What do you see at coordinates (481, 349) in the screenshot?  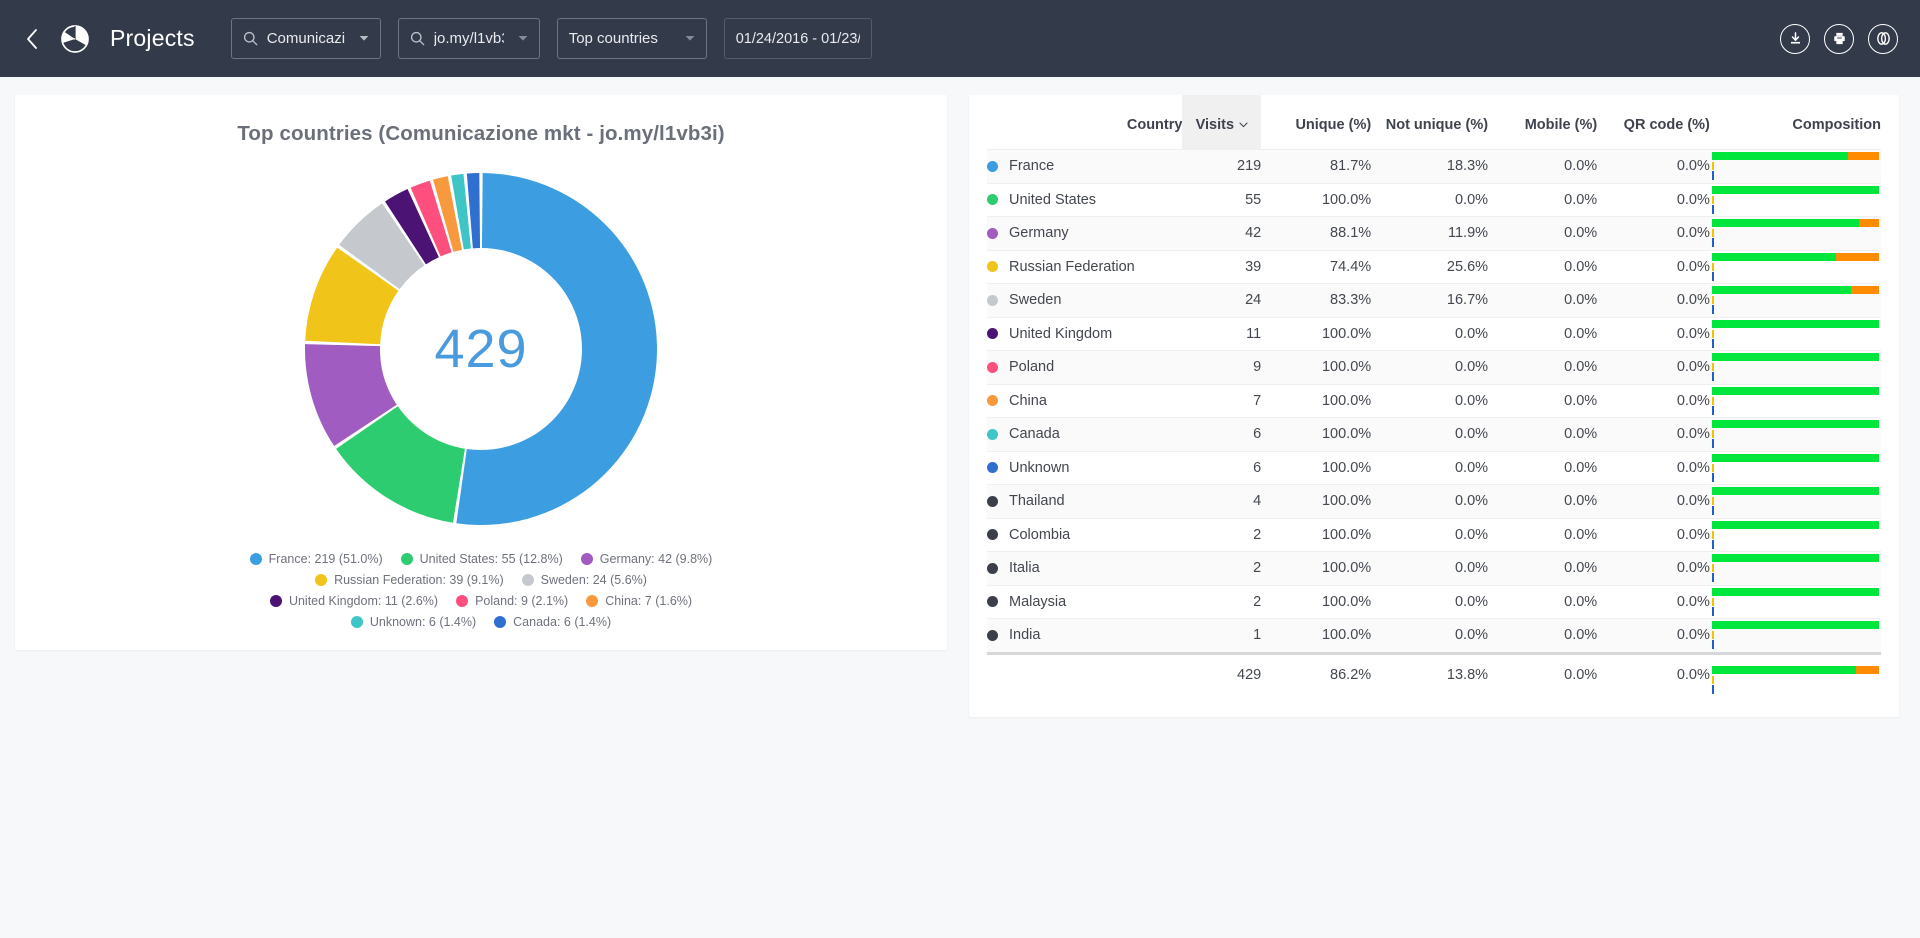 I see `donut-chart: 429` at bounding box center [481, 349].